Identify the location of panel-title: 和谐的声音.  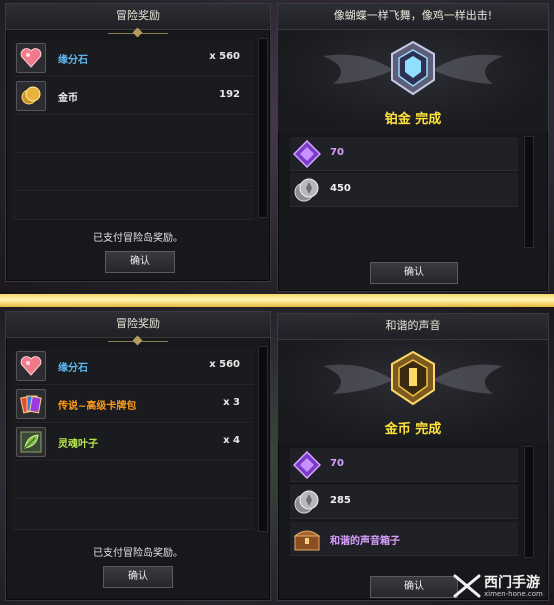
(413, 325).